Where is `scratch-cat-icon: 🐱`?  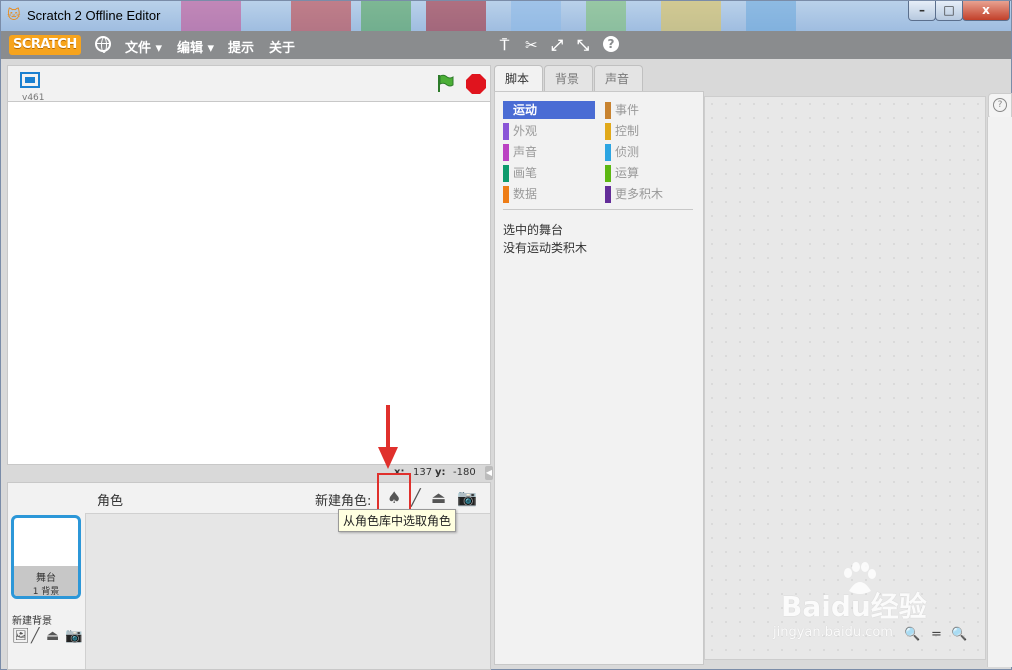
scratch-cat-icon: 🐱 is located at coordinates (14, 15).